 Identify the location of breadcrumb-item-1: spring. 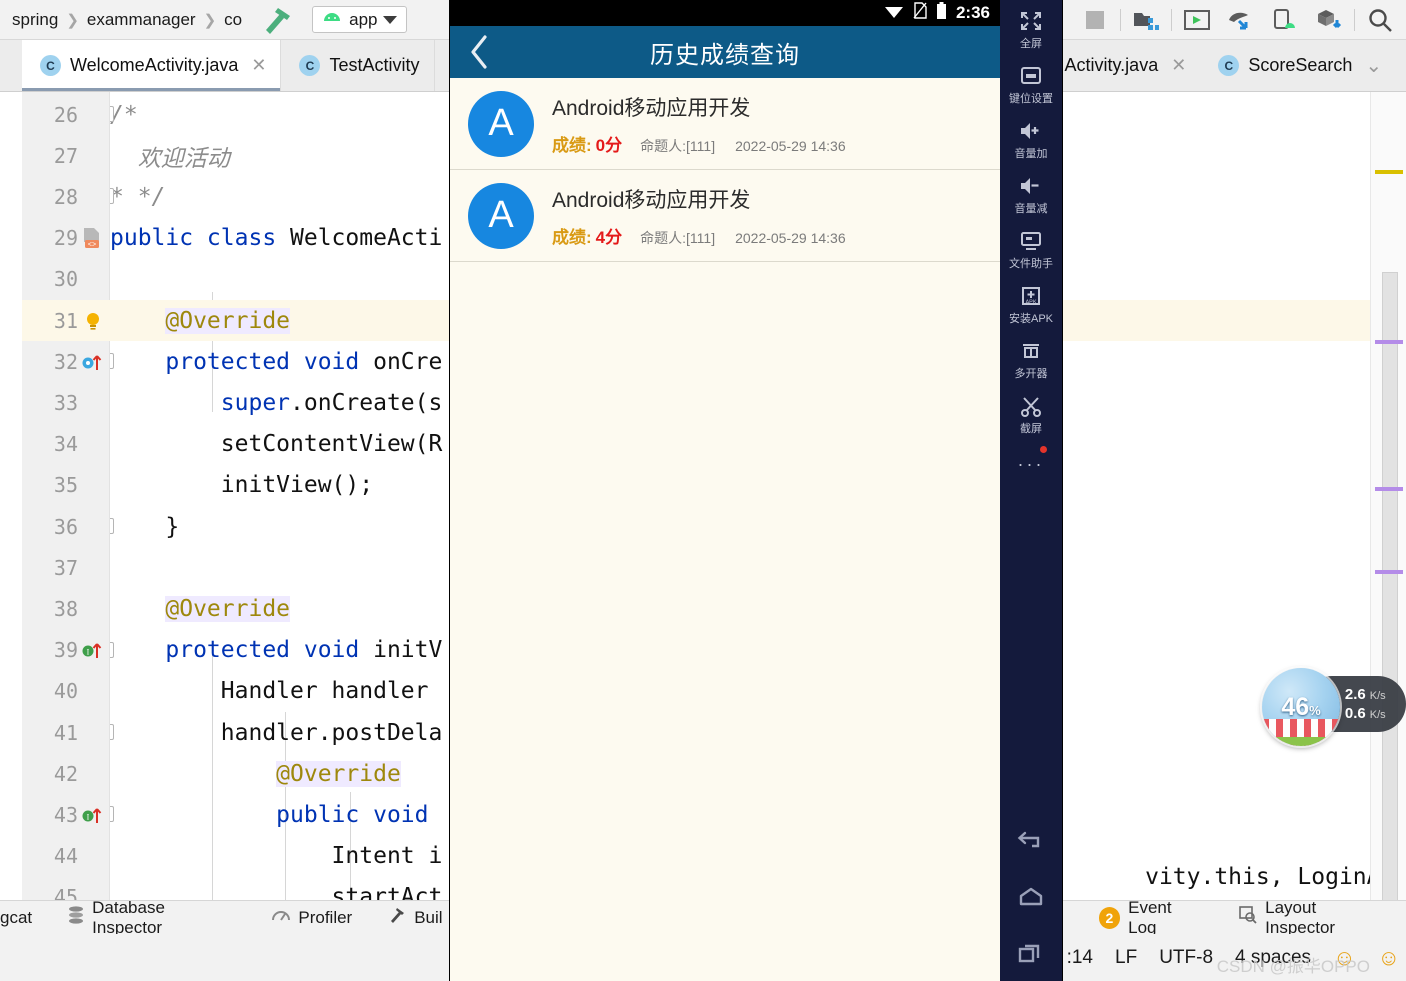
(35, 20).